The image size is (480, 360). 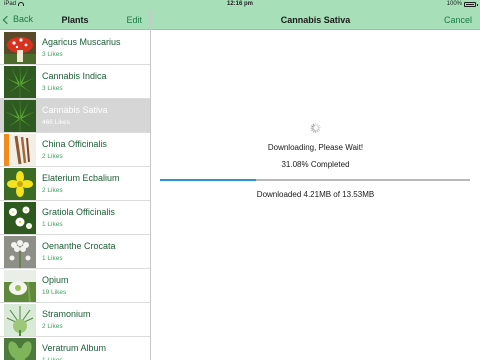 What do you see at coordinates (458, 20) in the screenshot?
I see `cancel-button: Cancel` at bounding box center [458, 20].